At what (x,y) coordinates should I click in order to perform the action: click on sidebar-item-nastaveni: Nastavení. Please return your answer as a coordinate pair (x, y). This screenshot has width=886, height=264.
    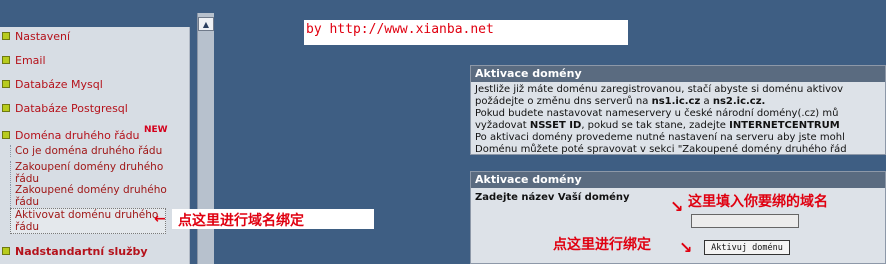
    Looking at the image, I should click on (36, 36).